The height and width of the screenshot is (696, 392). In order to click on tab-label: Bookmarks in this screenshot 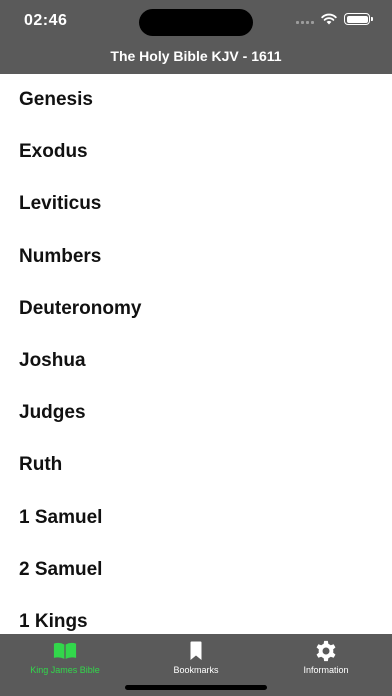, I will do `click(196, 670)`.